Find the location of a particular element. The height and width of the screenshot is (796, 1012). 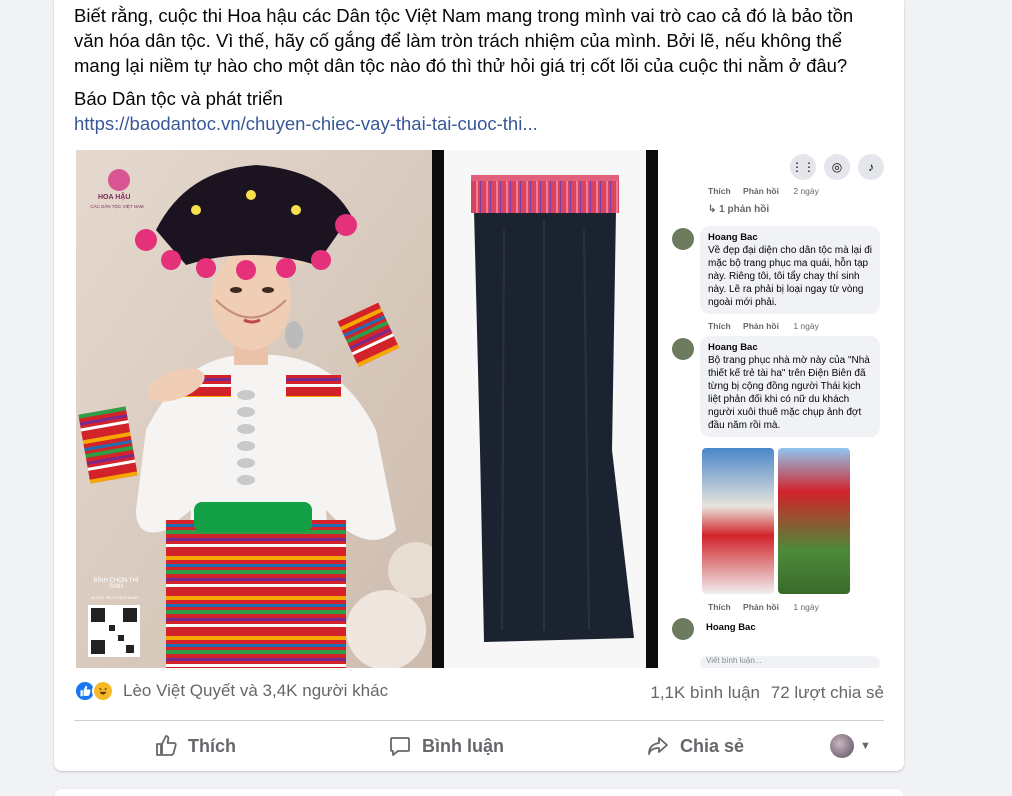

view-replies-link: ↳ 1 phản hồi is located at coordinates (739, 209).